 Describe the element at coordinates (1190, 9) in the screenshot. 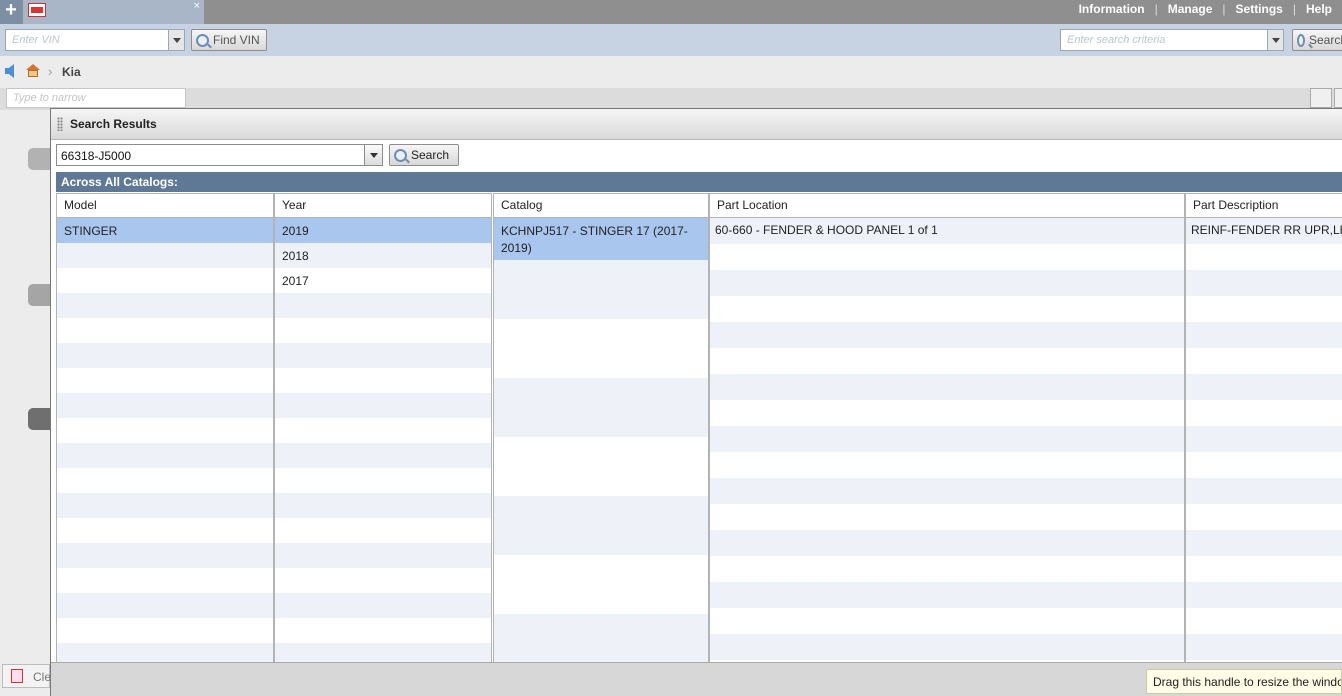

I see `menu-manage: Manage` at that location.